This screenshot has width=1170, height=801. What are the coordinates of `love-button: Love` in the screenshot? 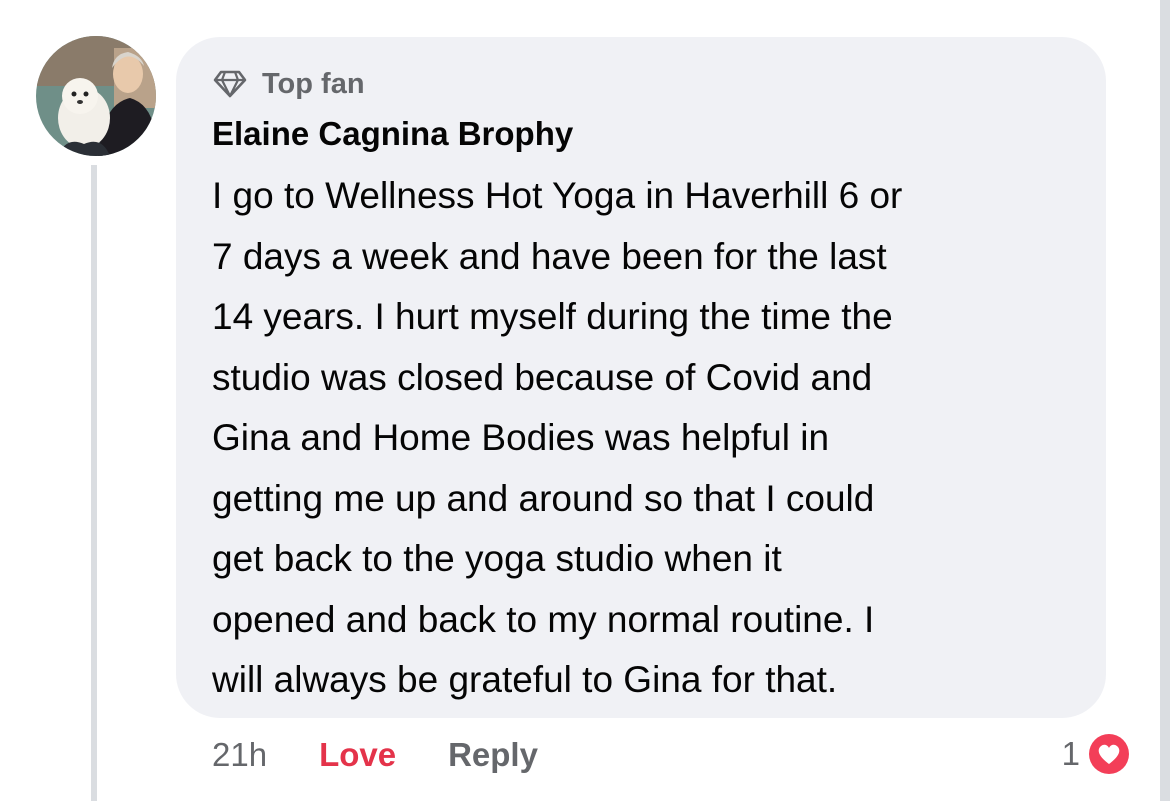 It's located at (357, 755).